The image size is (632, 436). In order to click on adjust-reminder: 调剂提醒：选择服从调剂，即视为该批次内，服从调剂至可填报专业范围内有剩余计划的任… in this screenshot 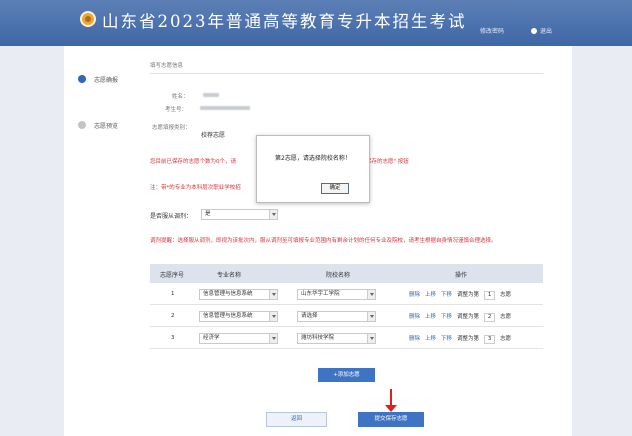, I will do `click(323, 241)`.